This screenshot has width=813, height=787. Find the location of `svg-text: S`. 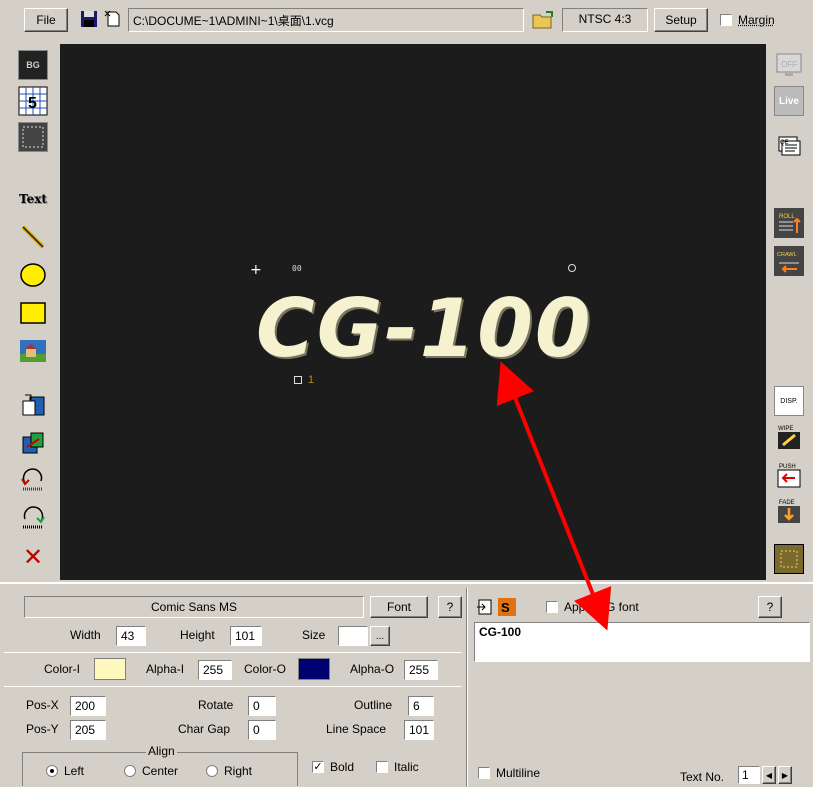

svg-text: S is located at coordinates (505, 607).